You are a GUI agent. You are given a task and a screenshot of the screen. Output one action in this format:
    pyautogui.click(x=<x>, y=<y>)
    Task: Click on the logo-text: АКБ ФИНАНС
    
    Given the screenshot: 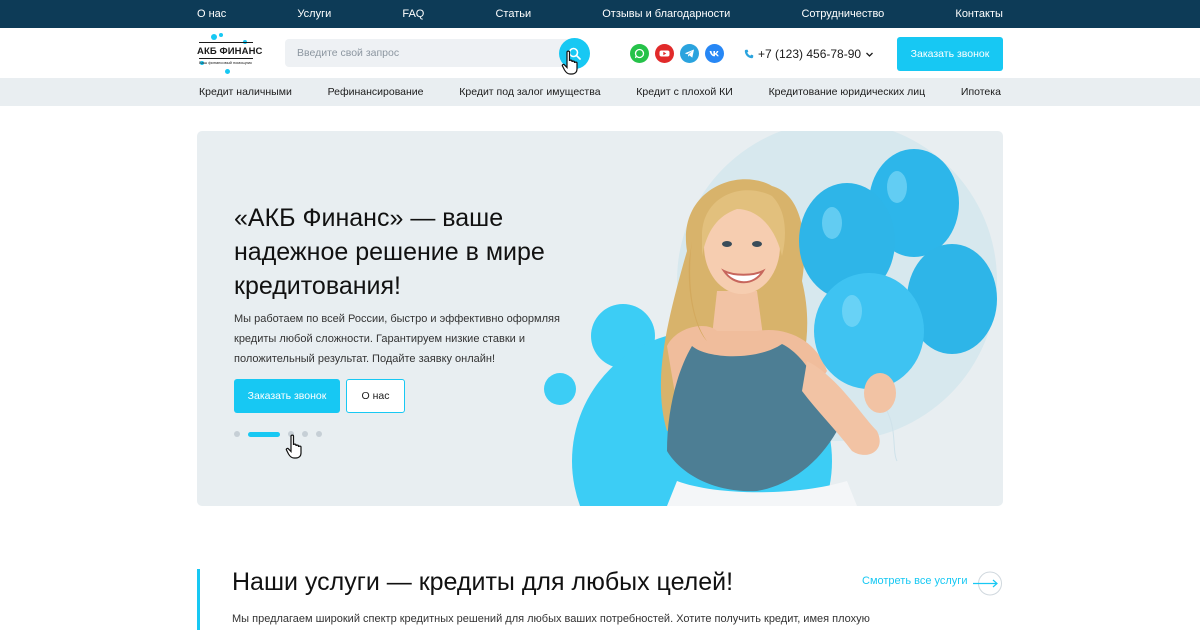 What is the action you would take?
    pyautogui.click(x=230, y=51)
    